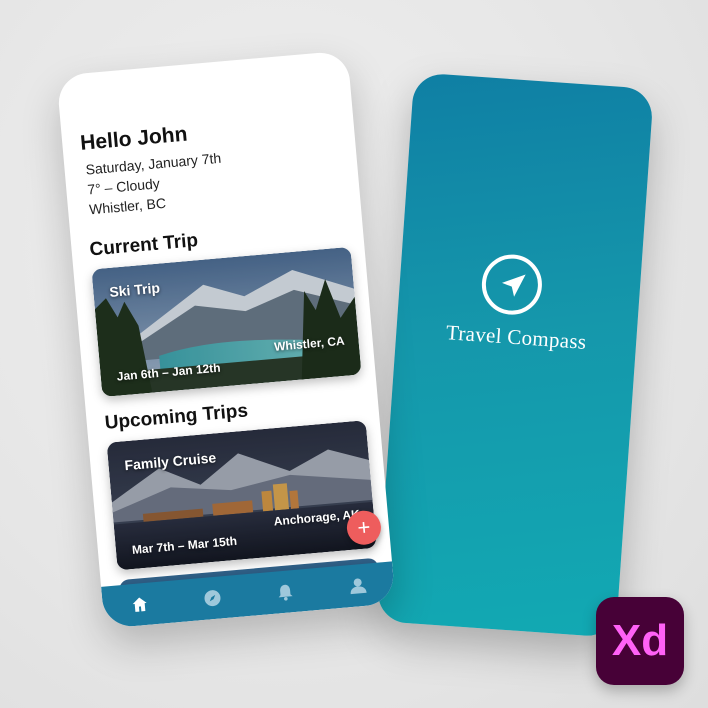 This screenshot has height=708, width=708. What do you see at coordinates (511, 284) in the screenshot?
I see `compass-logo-icon` at bounding box center [511, 284].